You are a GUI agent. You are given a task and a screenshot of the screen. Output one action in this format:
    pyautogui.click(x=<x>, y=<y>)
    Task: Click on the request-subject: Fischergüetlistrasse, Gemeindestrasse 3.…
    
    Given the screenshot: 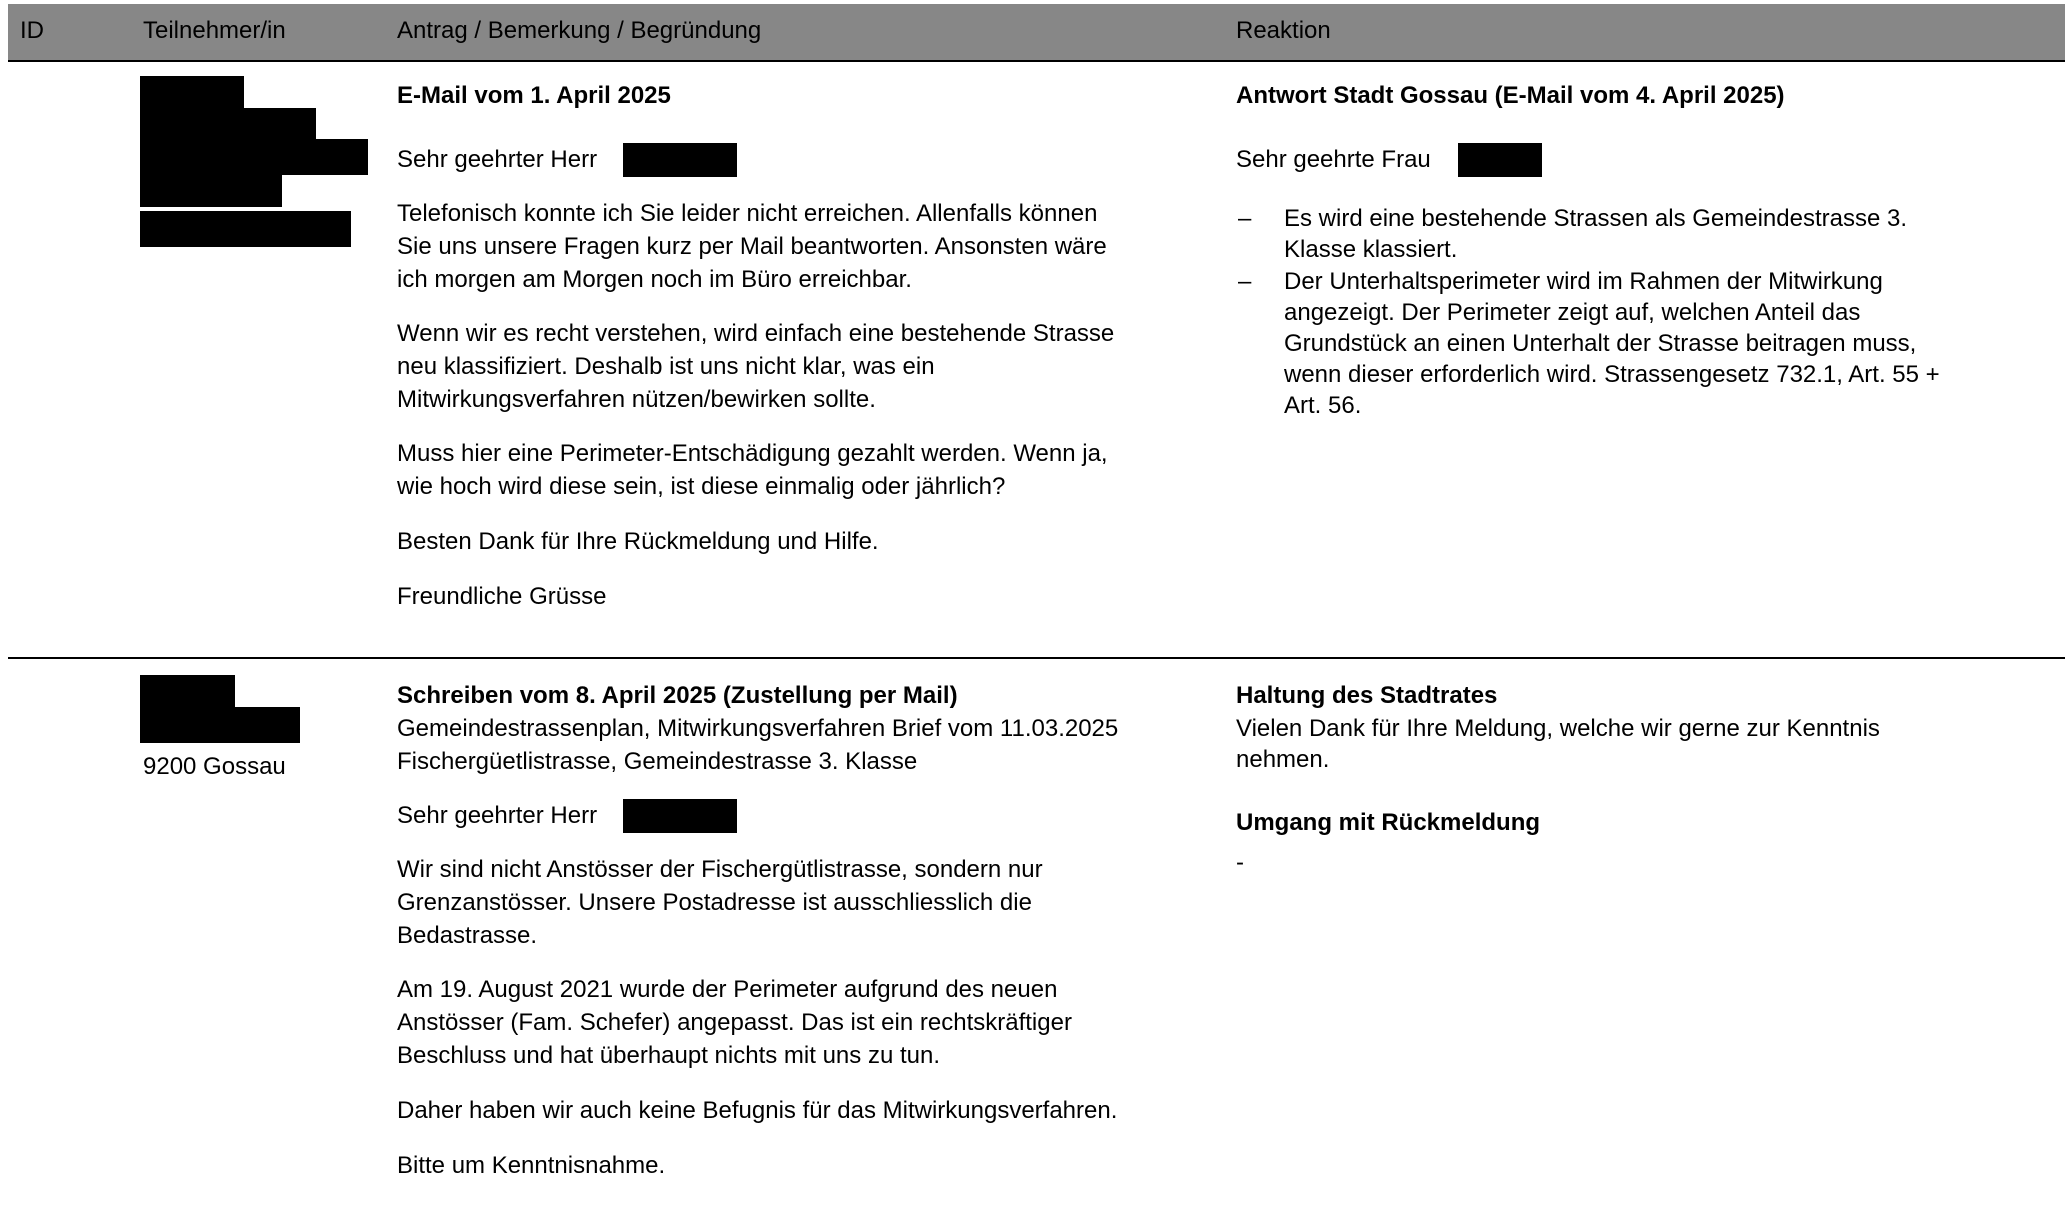 What is the action you would take?
    pyautogui.click(x=657, y=761)
    